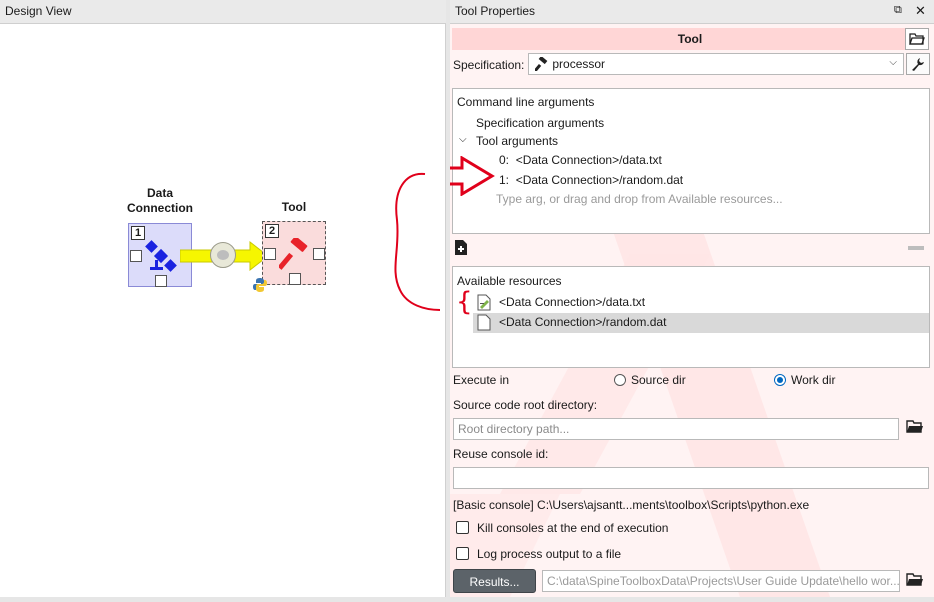  What do you see at coordinates (495, 11) in the screenshot?
I see `tool-properties-title: Tool Properties` at bounding box center [495, 11].